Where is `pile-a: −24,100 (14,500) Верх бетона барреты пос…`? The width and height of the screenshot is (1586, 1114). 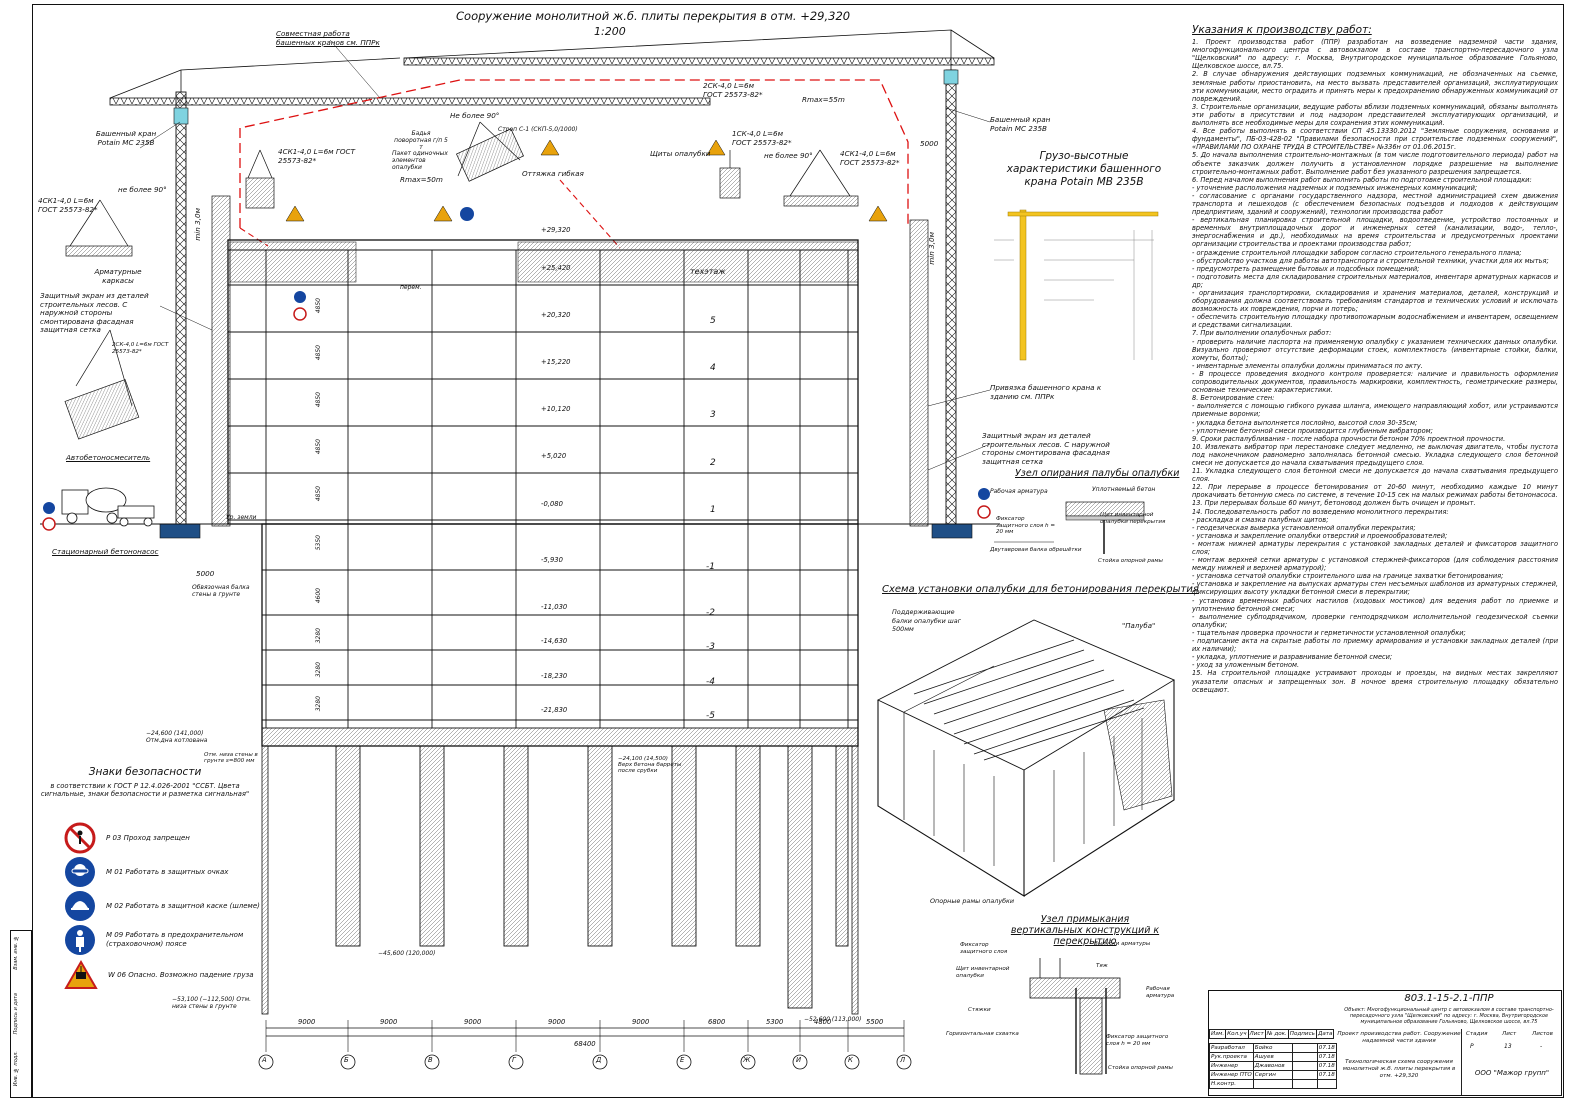
pile-a: −24,100 (14,500) Верх бетона барреты пос… is located at coordinates (650, 765).